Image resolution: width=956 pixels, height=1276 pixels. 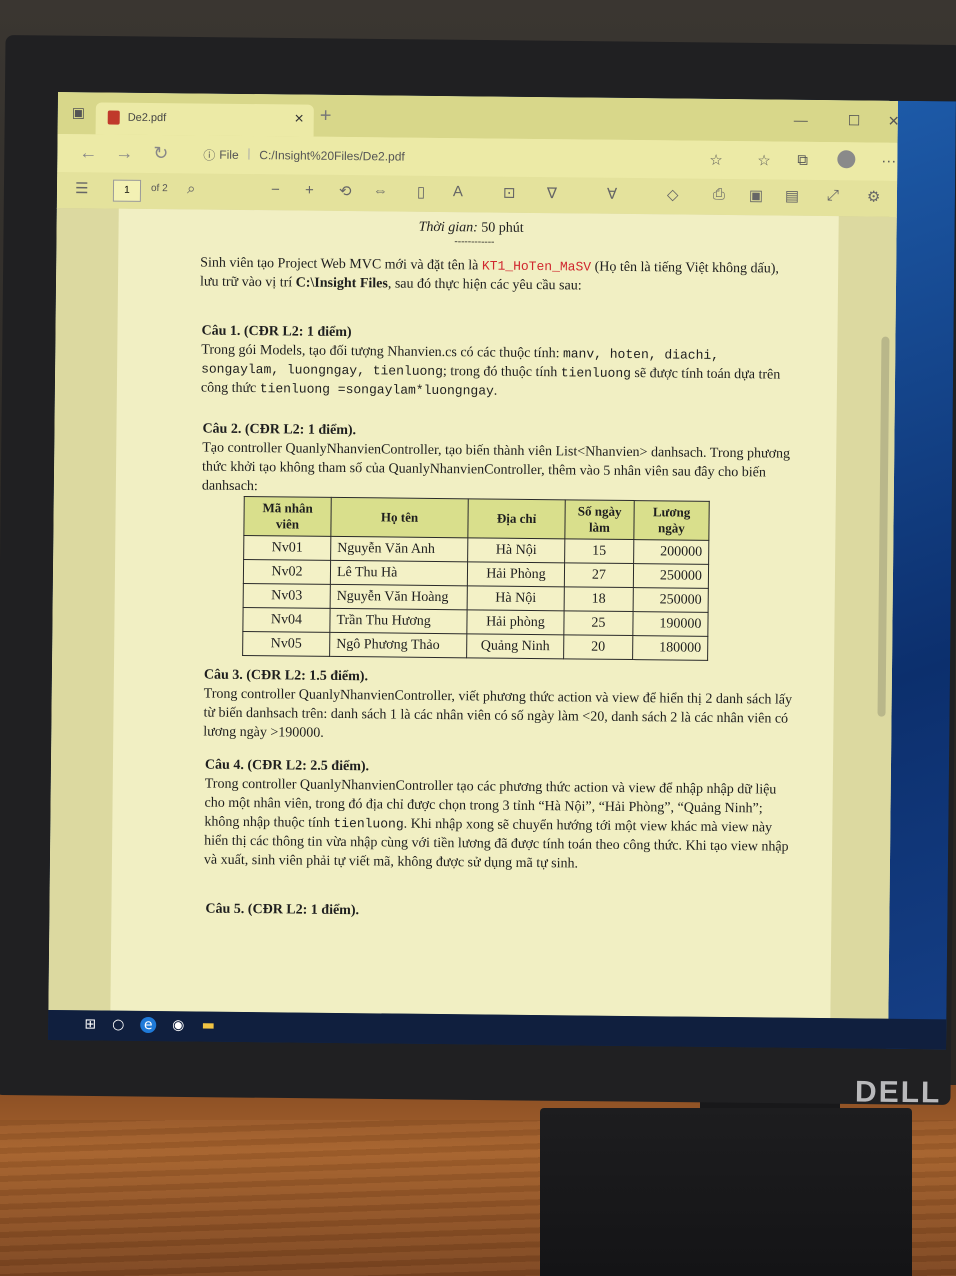 I want to click on cell-salary: 180000, so click(x=670, y=648).